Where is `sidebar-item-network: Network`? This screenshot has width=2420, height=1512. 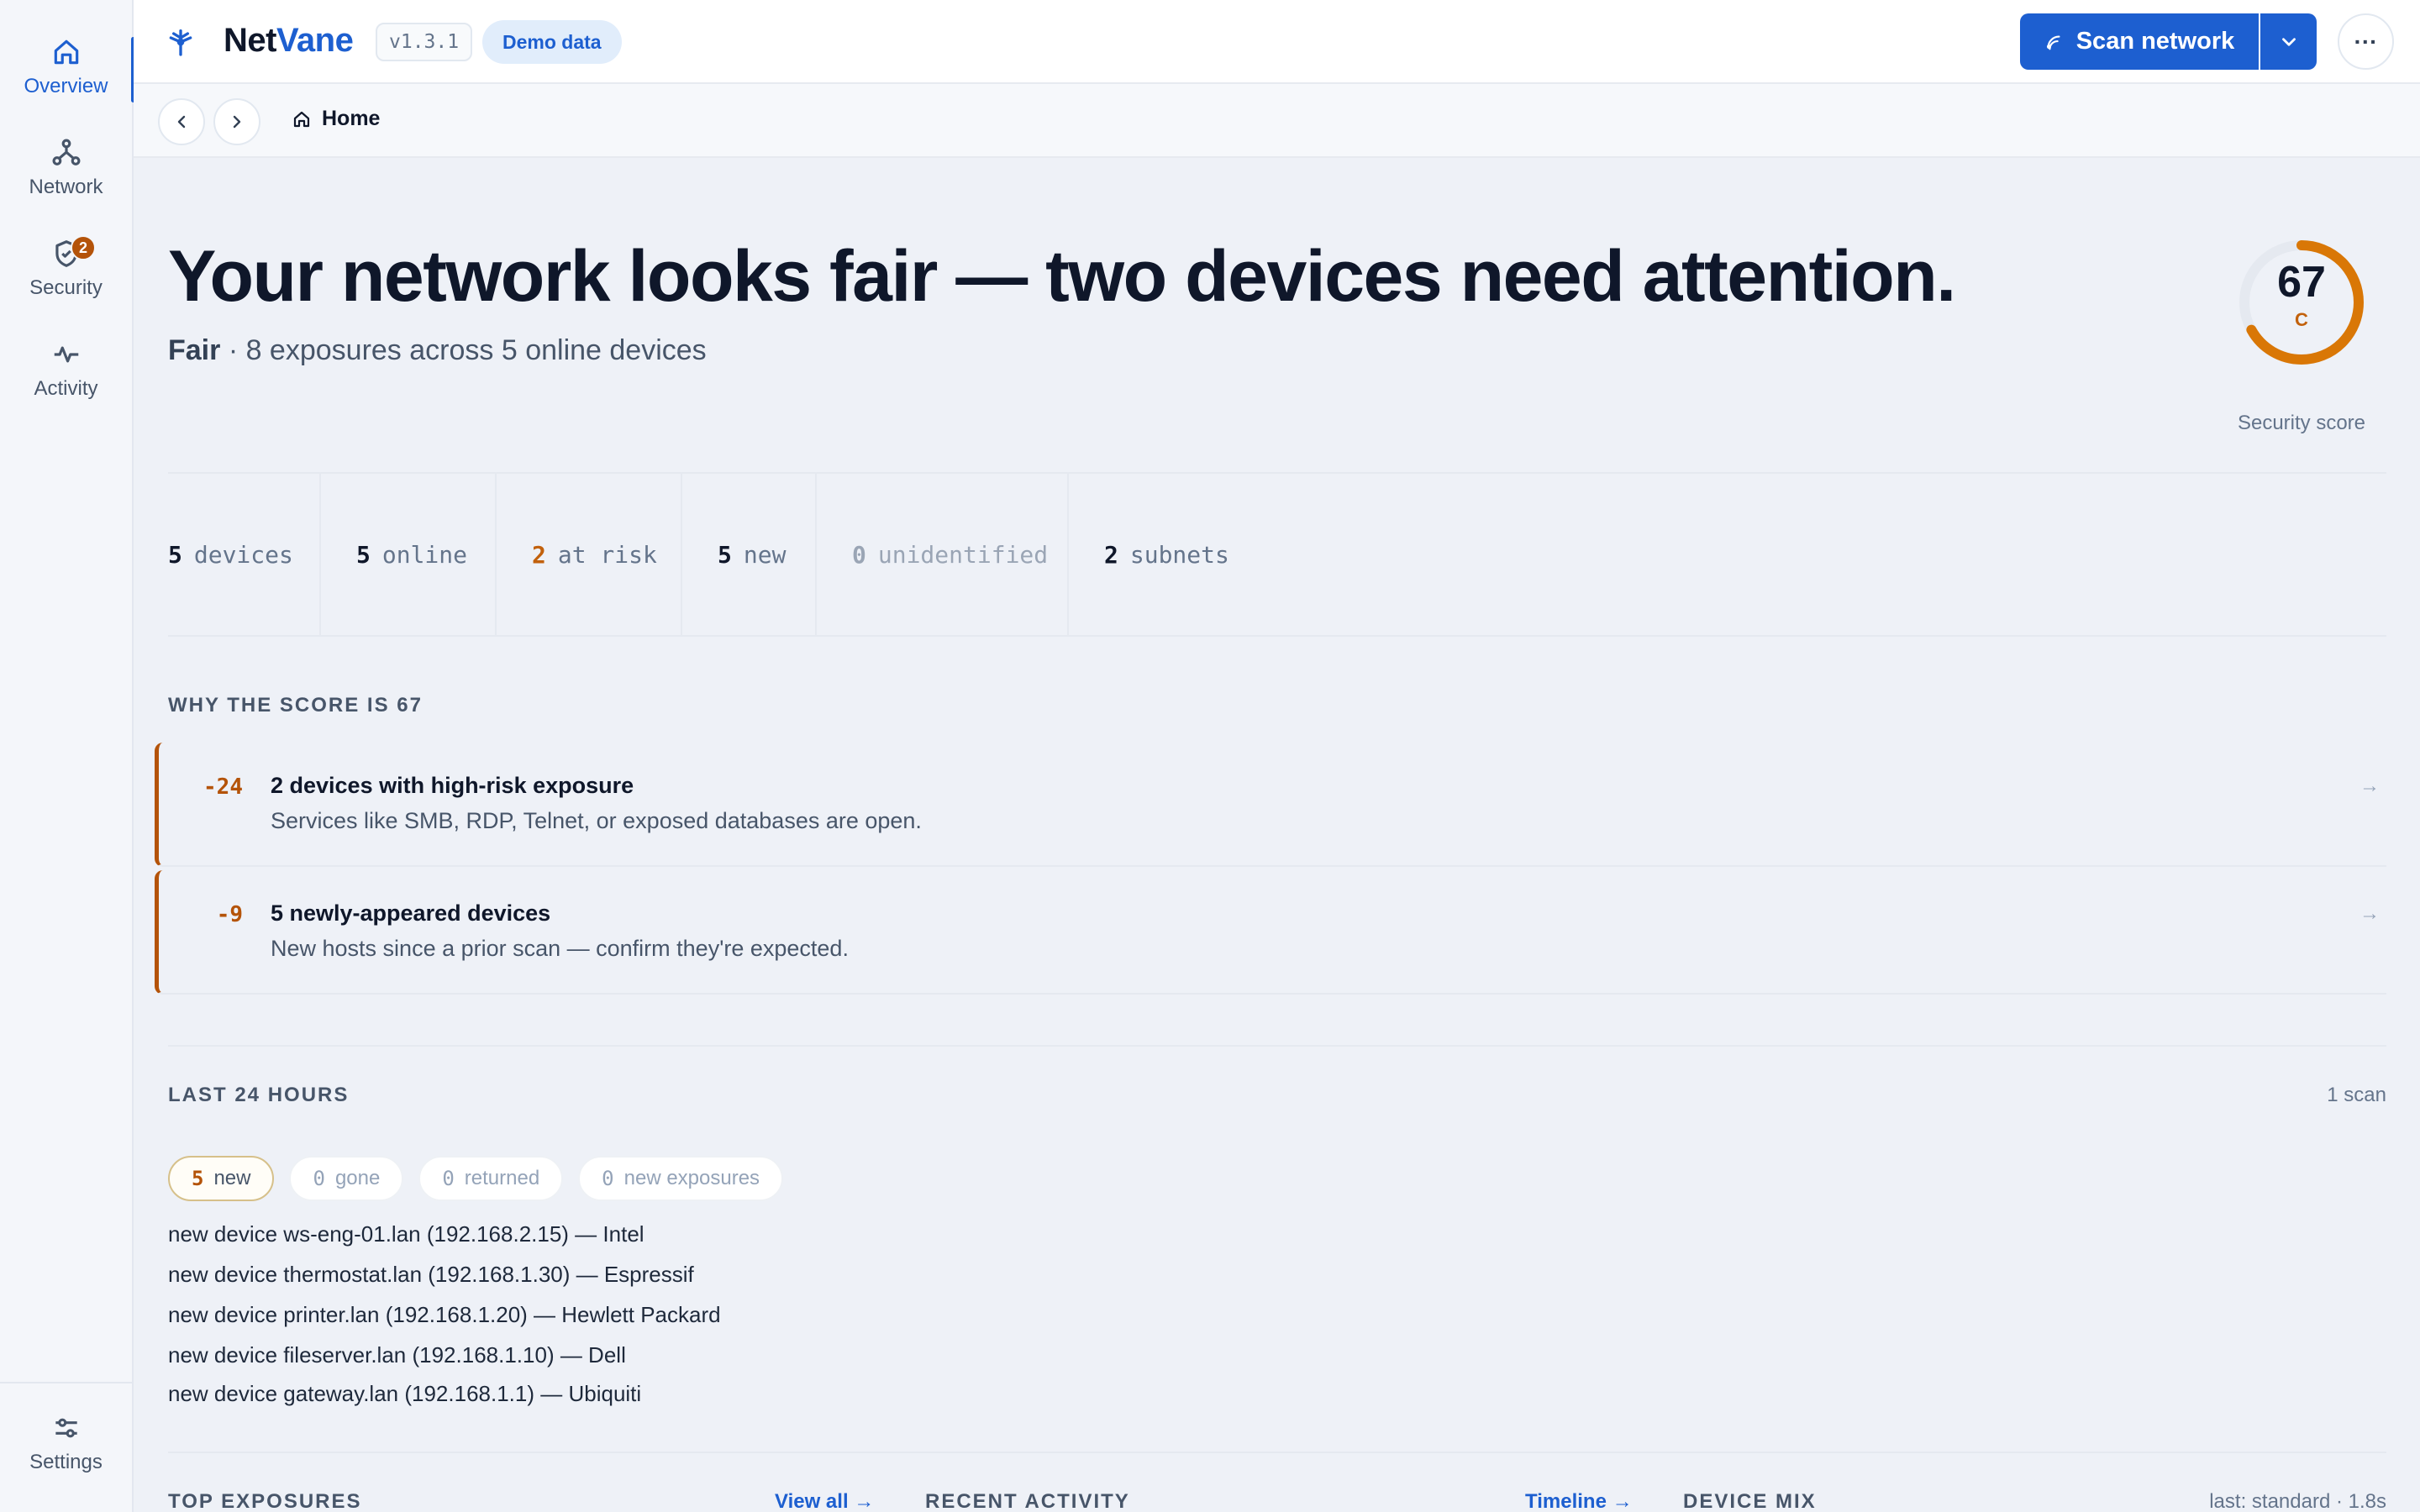 sidebar-item-network: Network is located at coordinates (66, 168).